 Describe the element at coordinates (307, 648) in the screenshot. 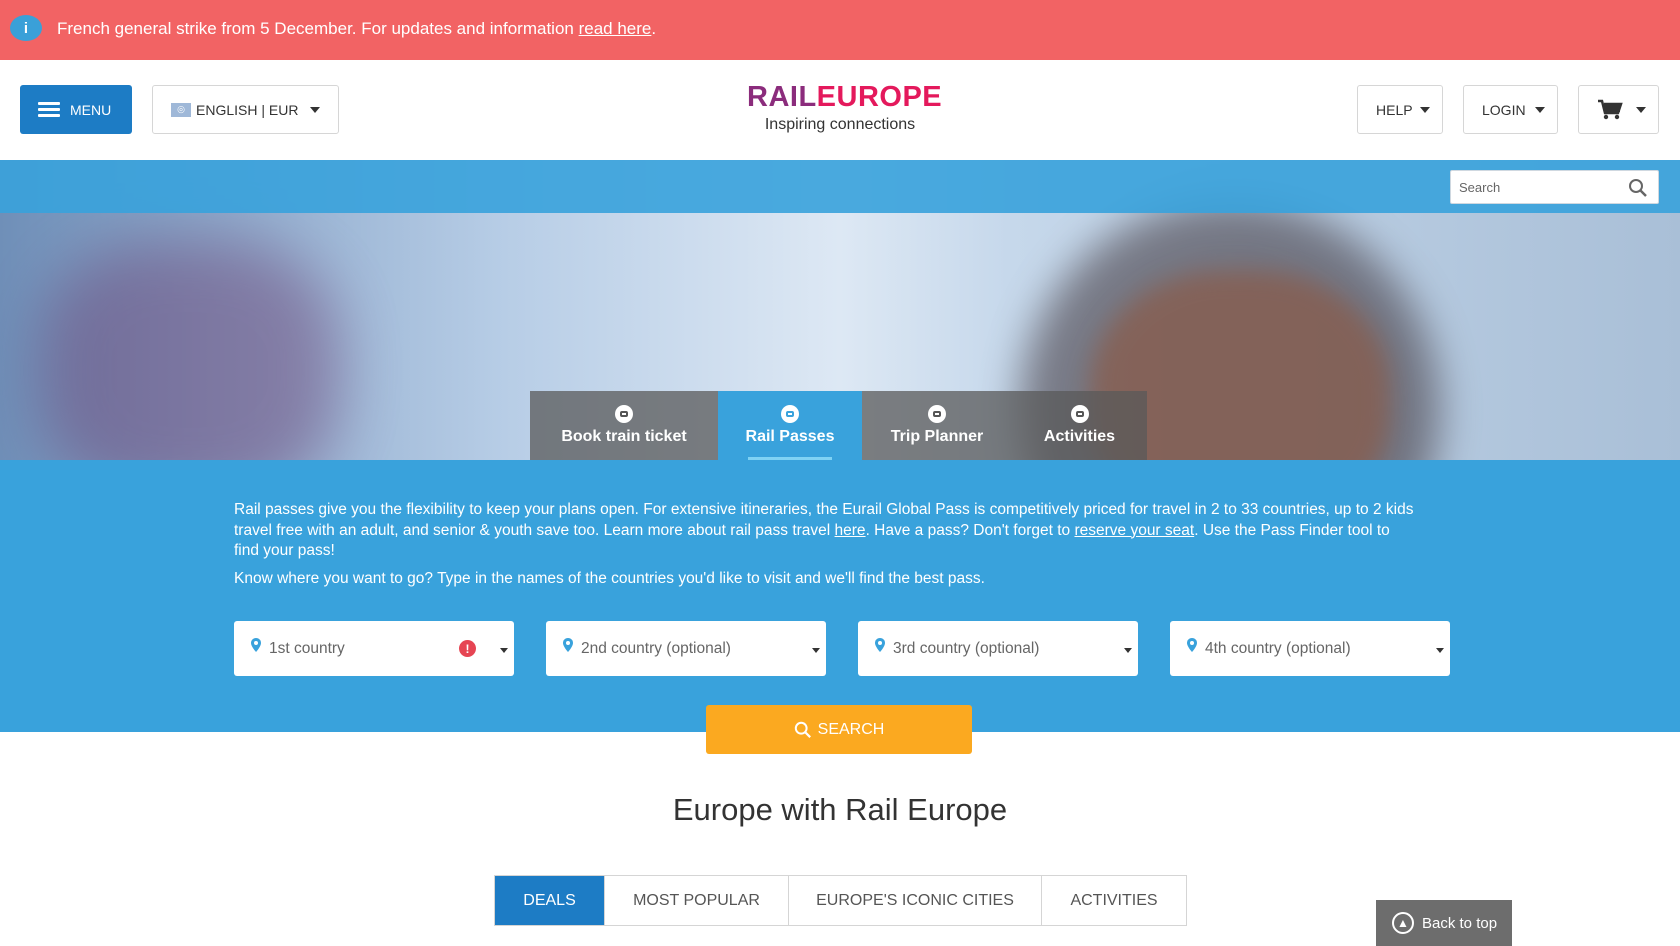

I see `country-placeholder: 1st country` at that location.